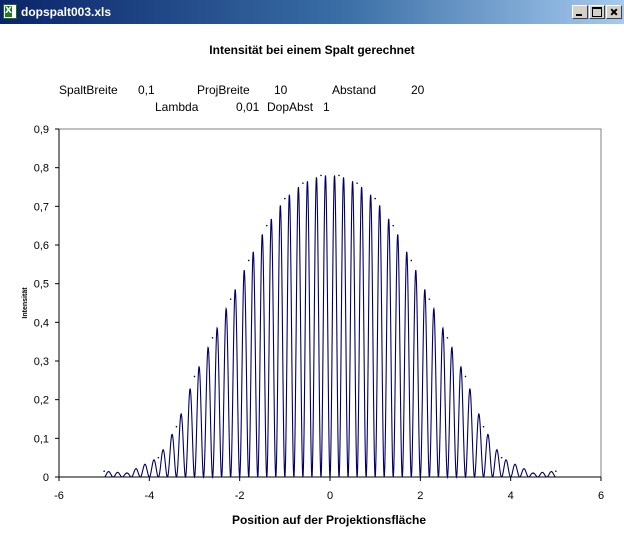  What do you see at coordinates (420, 496) in the screenshot?
I see `x-tick-label: 2` at bounding box center [420, 496].